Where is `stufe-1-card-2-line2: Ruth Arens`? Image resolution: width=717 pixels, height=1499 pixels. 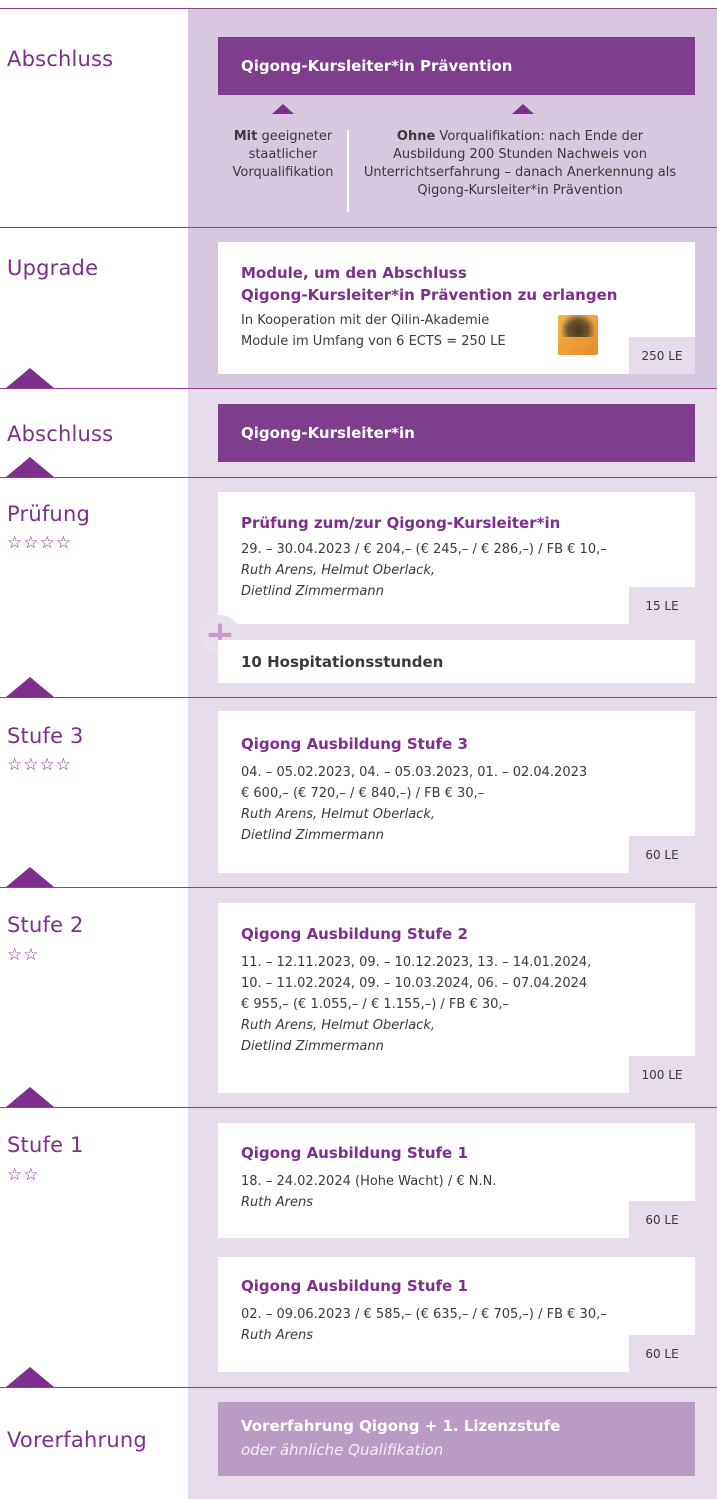
stufe-1-card-2-line2: Ruth Arens is located at coordinates (277, 1335).